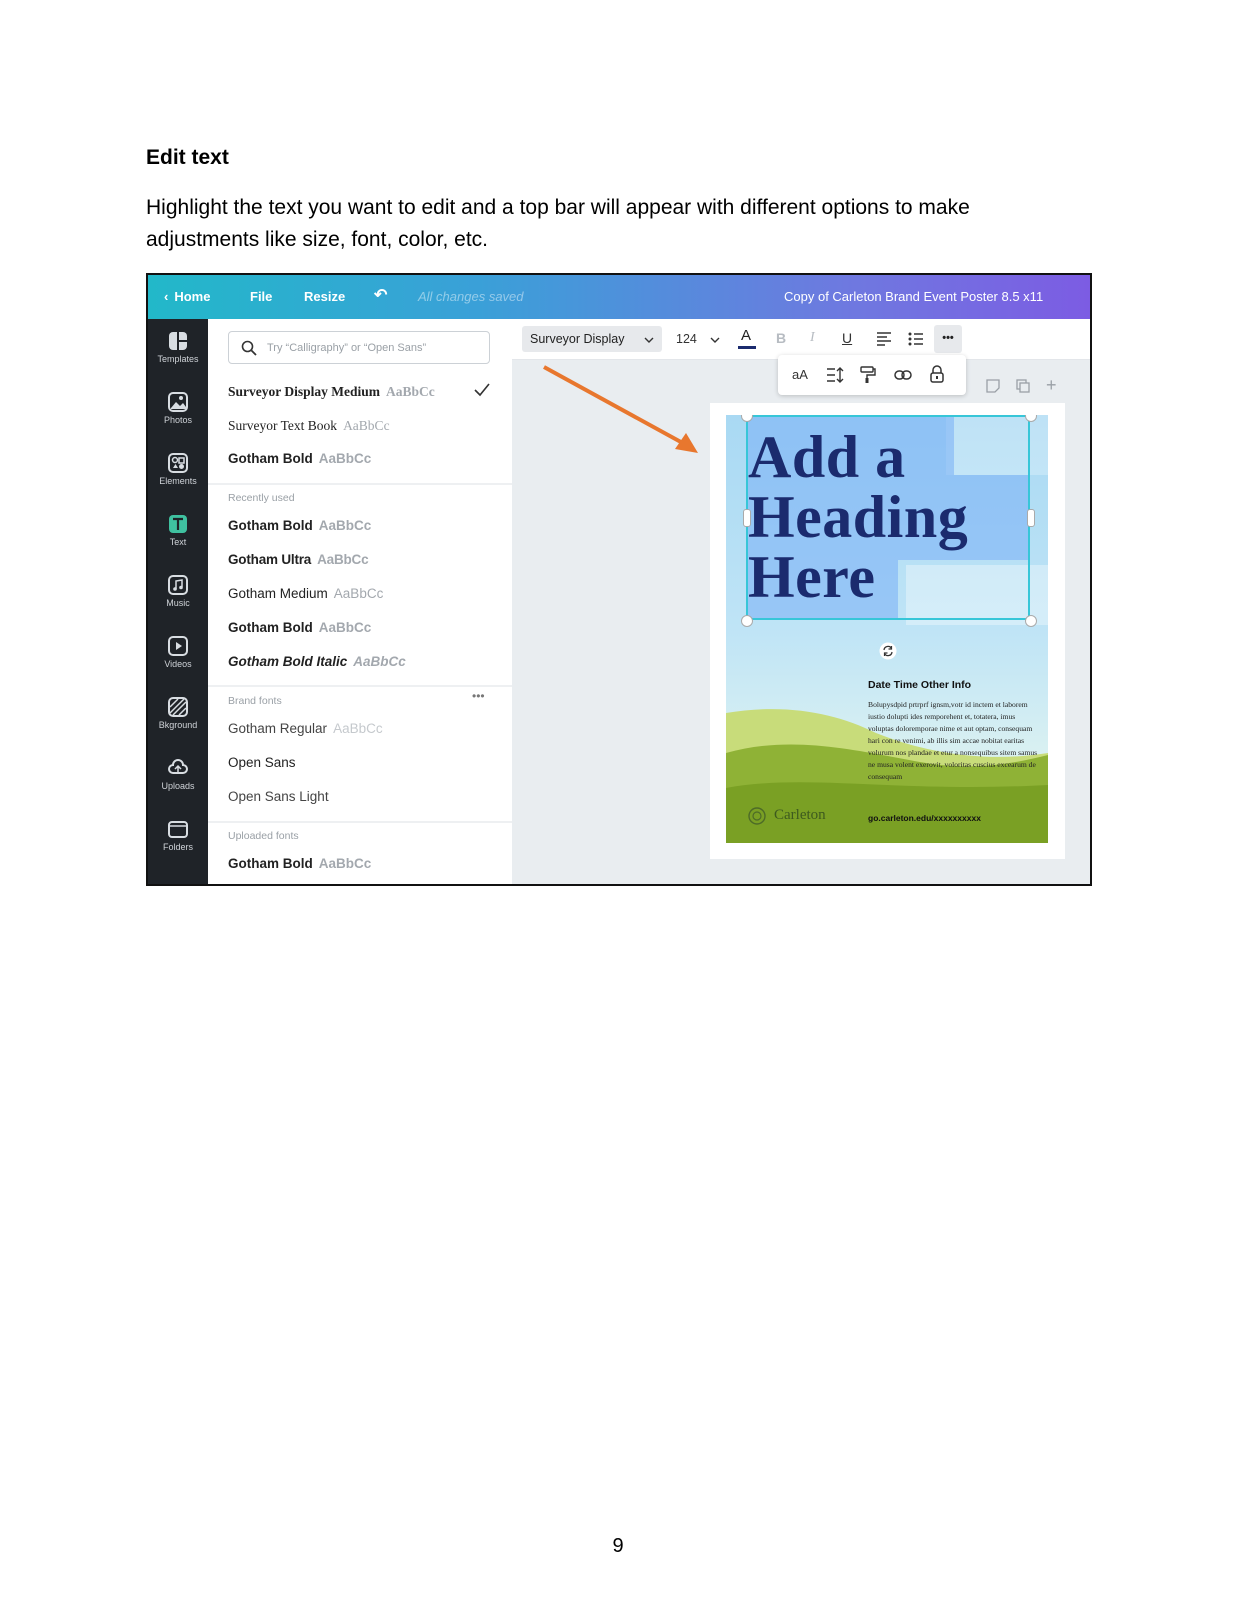  What do you see at coordinates (187, 157) in the screenshot?
I see `doc-heading: Edit text` at bounding box center [187, 157].